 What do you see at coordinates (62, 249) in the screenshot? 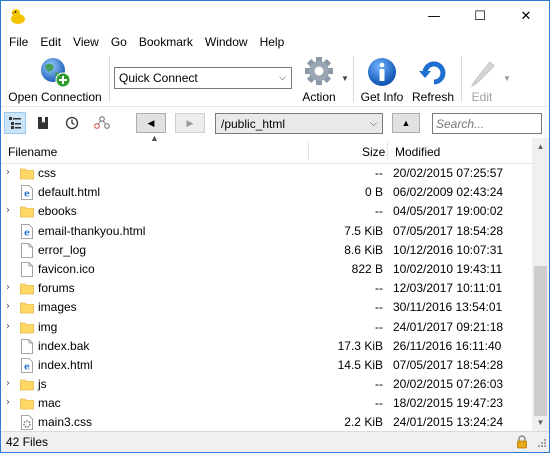
I see `file-name: error_log` at bounding box center [62, 249].